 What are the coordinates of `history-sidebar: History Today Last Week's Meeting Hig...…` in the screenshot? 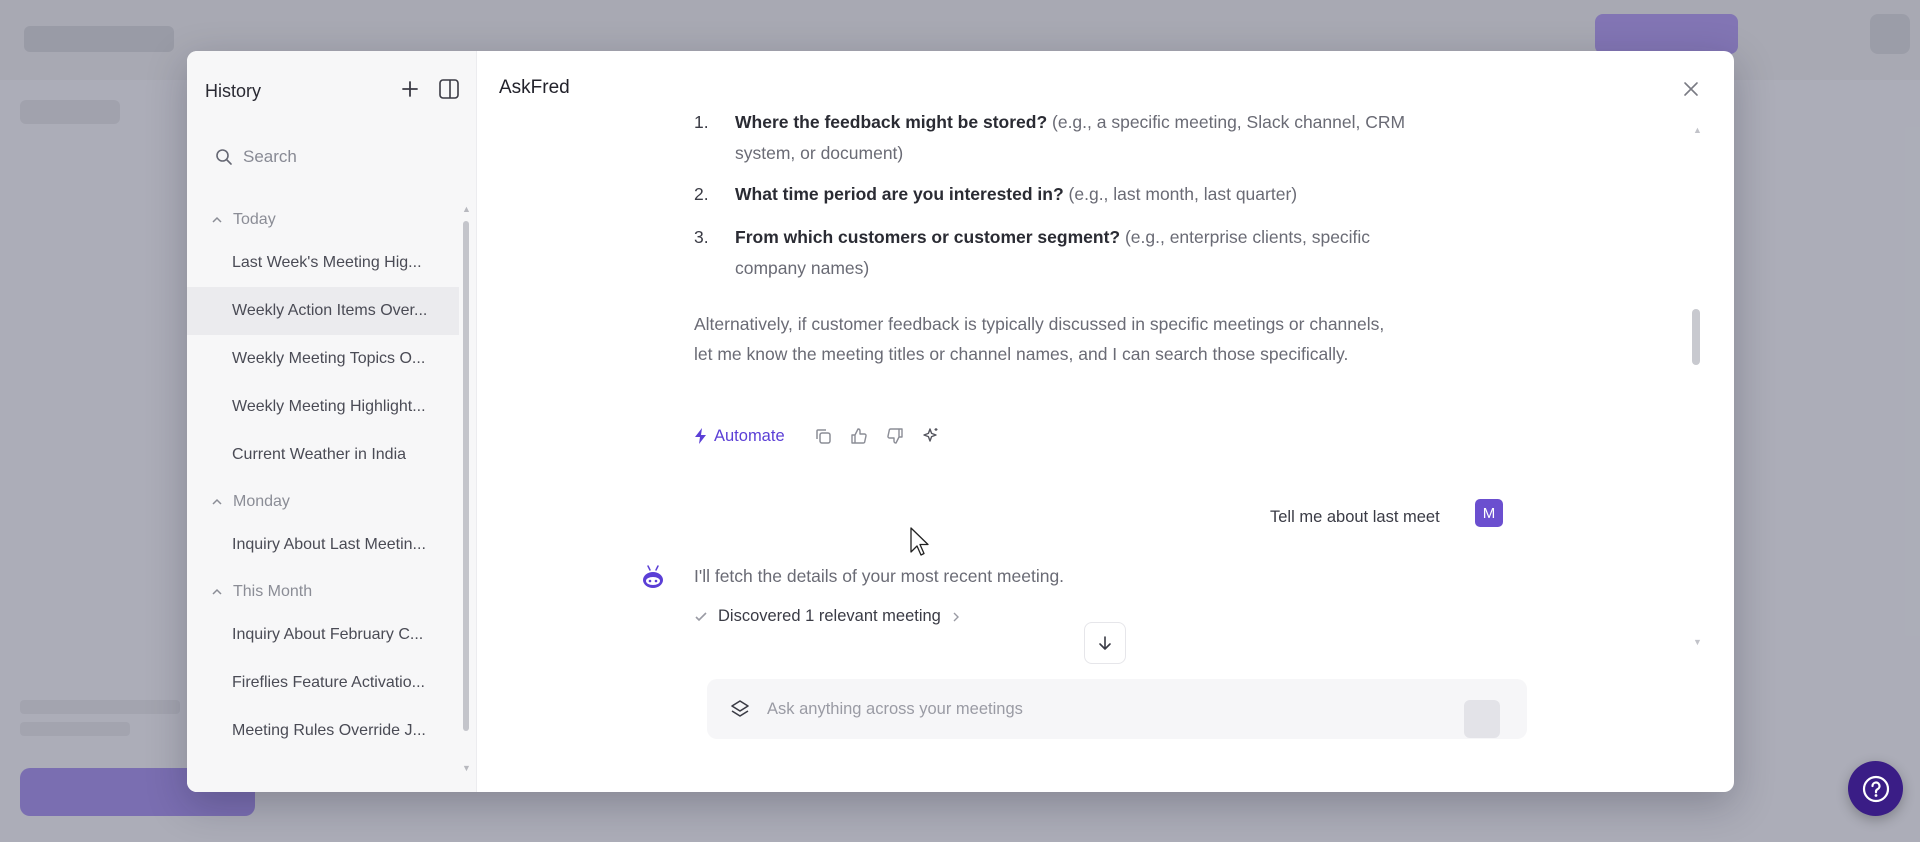 It's located at (332, 421).